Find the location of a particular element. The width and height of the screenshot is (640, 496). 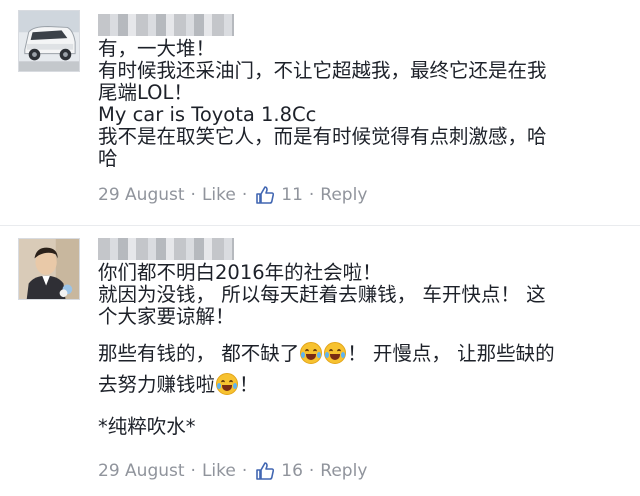

comment-line: 就因为没钱， 所以每天赶着去赚钱， 车开快点！ 这 is located at coordinates (322, 294).